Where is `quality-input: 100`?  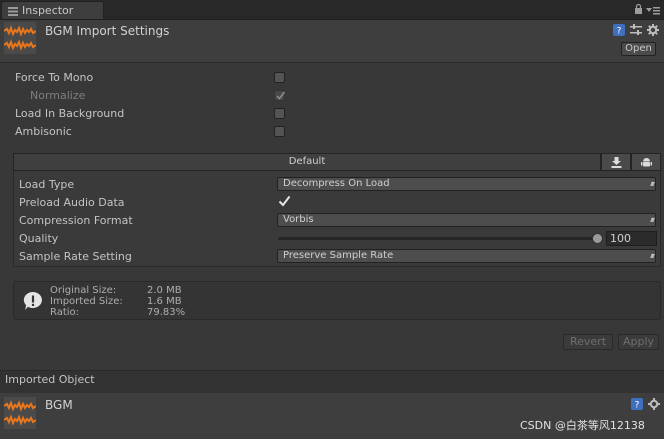
quality-input: 100 is located at coordinates (631, 238).